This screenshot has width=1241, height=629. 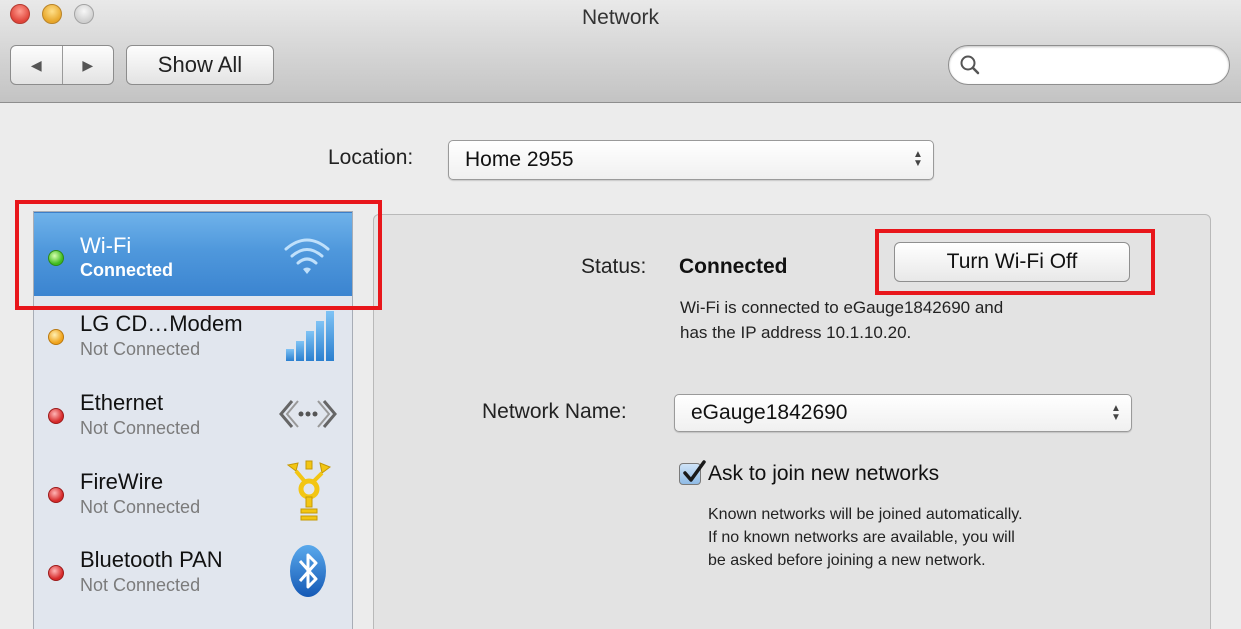 I want to click on service-item-ethernet: Ethernet Not Connected, so click(x=193, y=415).